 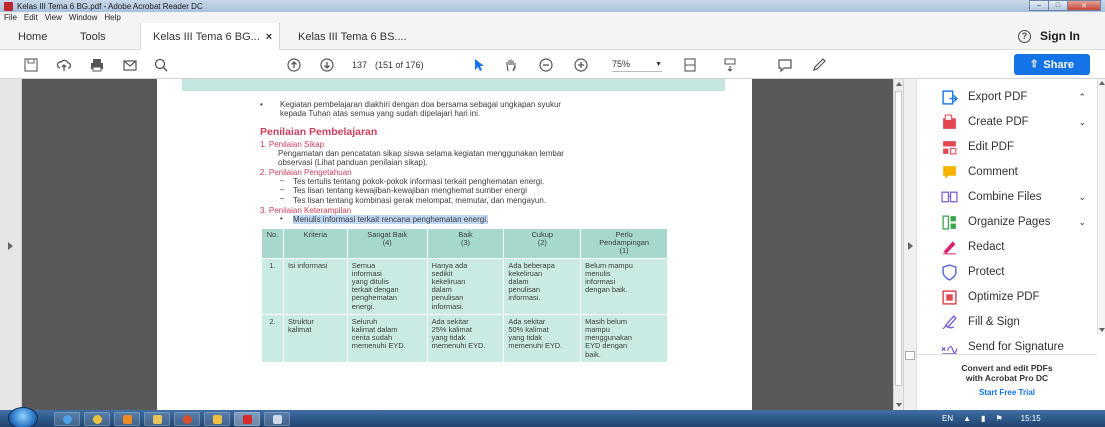 I want to click on print-icon, so click(x=96, y=64).